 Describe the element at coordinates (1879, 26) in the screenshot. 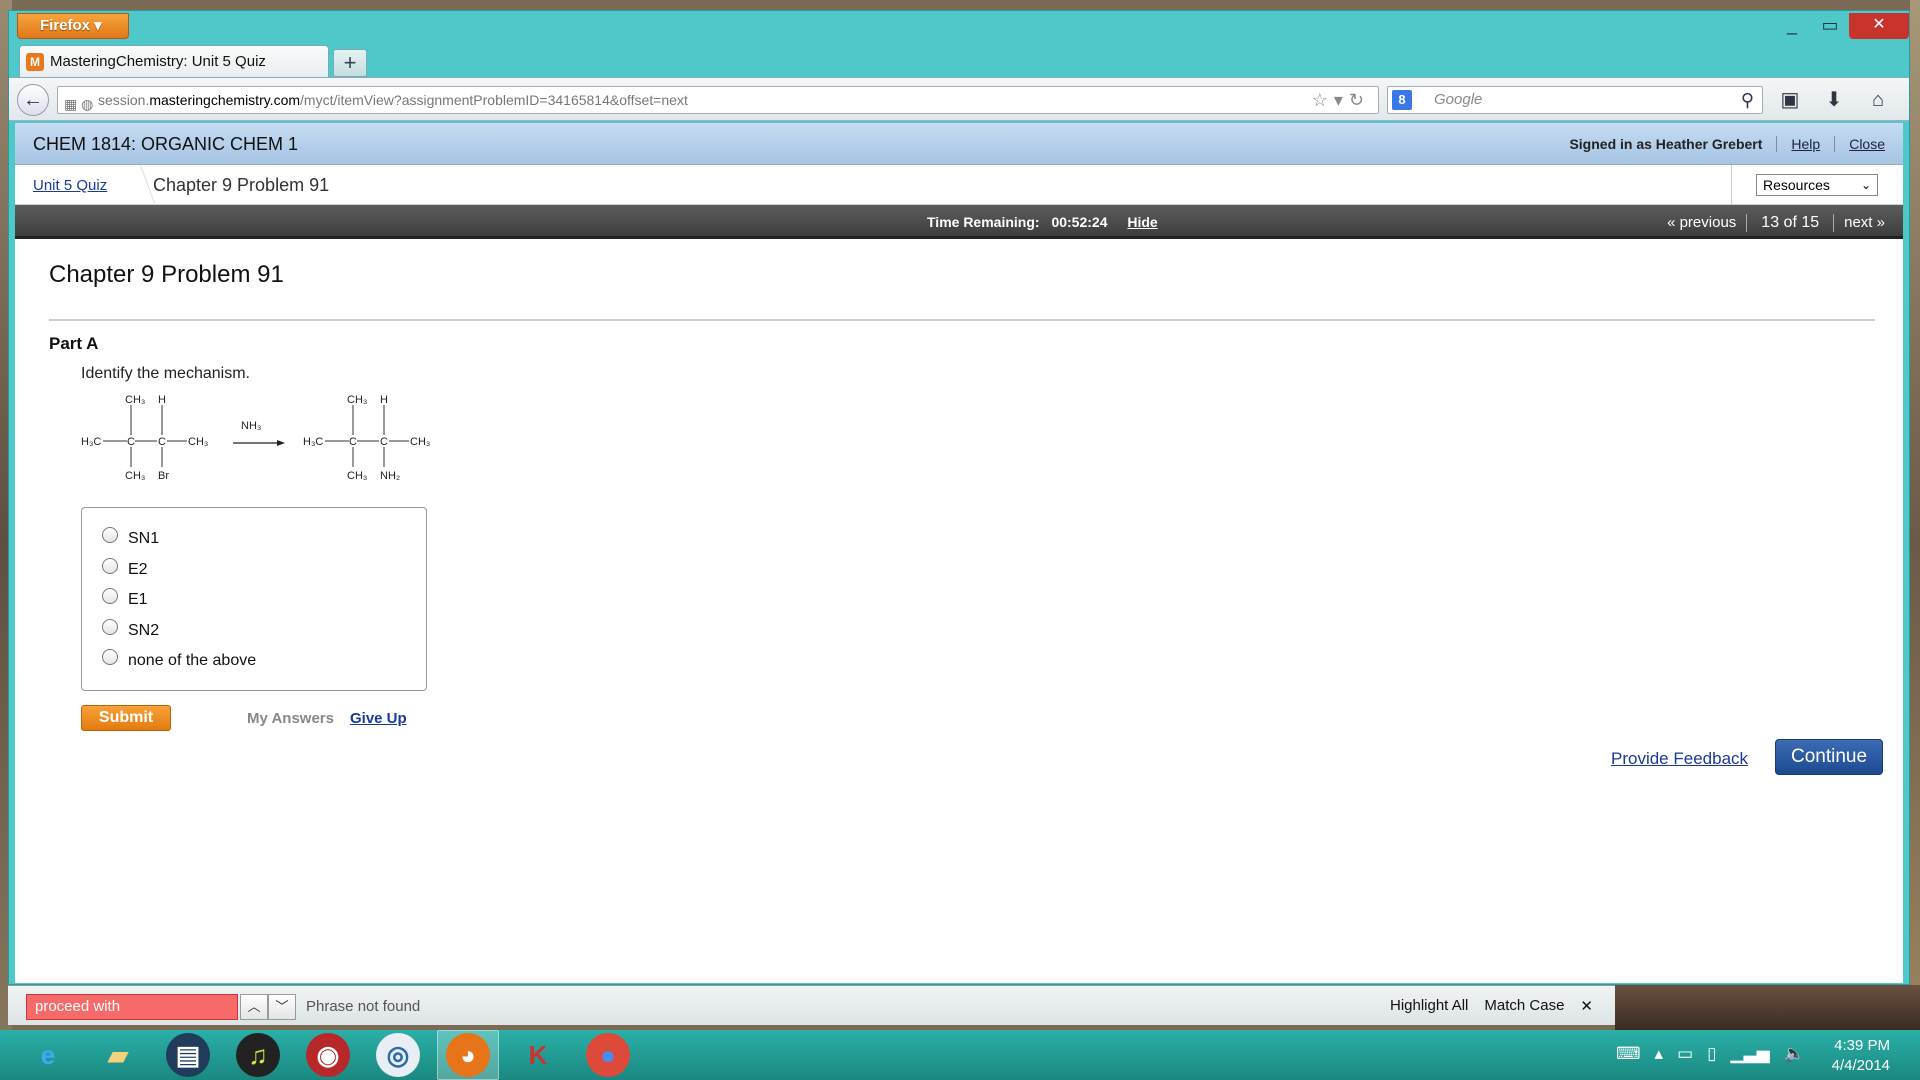

I see `close-window-button: ✕` at that location.